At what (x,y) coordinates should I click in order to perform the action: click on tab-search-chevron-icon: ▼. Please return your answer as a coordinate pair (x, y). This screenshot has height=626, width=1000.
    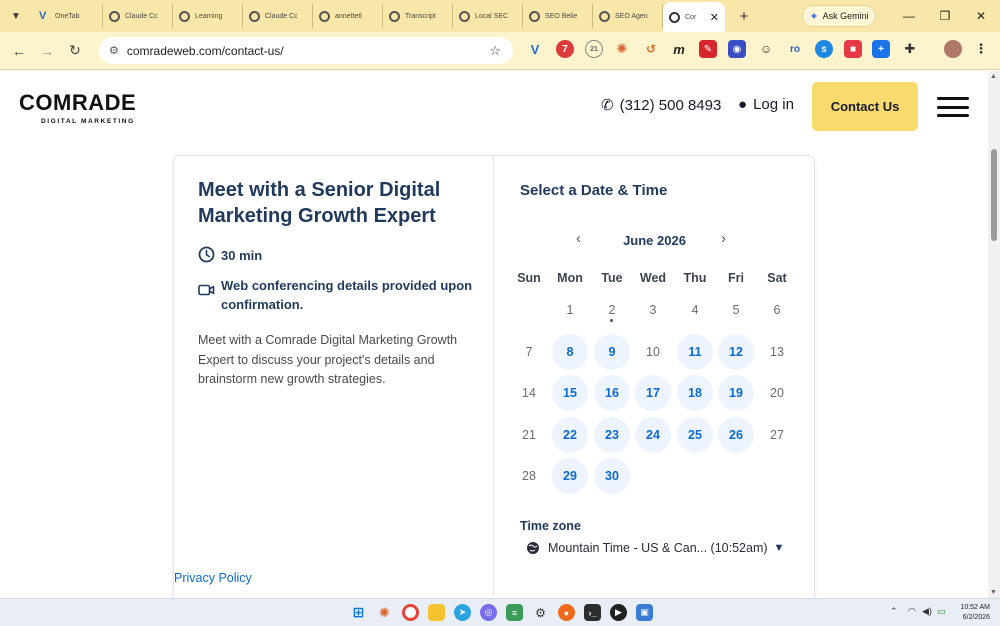
    Looking at the image, I should click on (16, 16).